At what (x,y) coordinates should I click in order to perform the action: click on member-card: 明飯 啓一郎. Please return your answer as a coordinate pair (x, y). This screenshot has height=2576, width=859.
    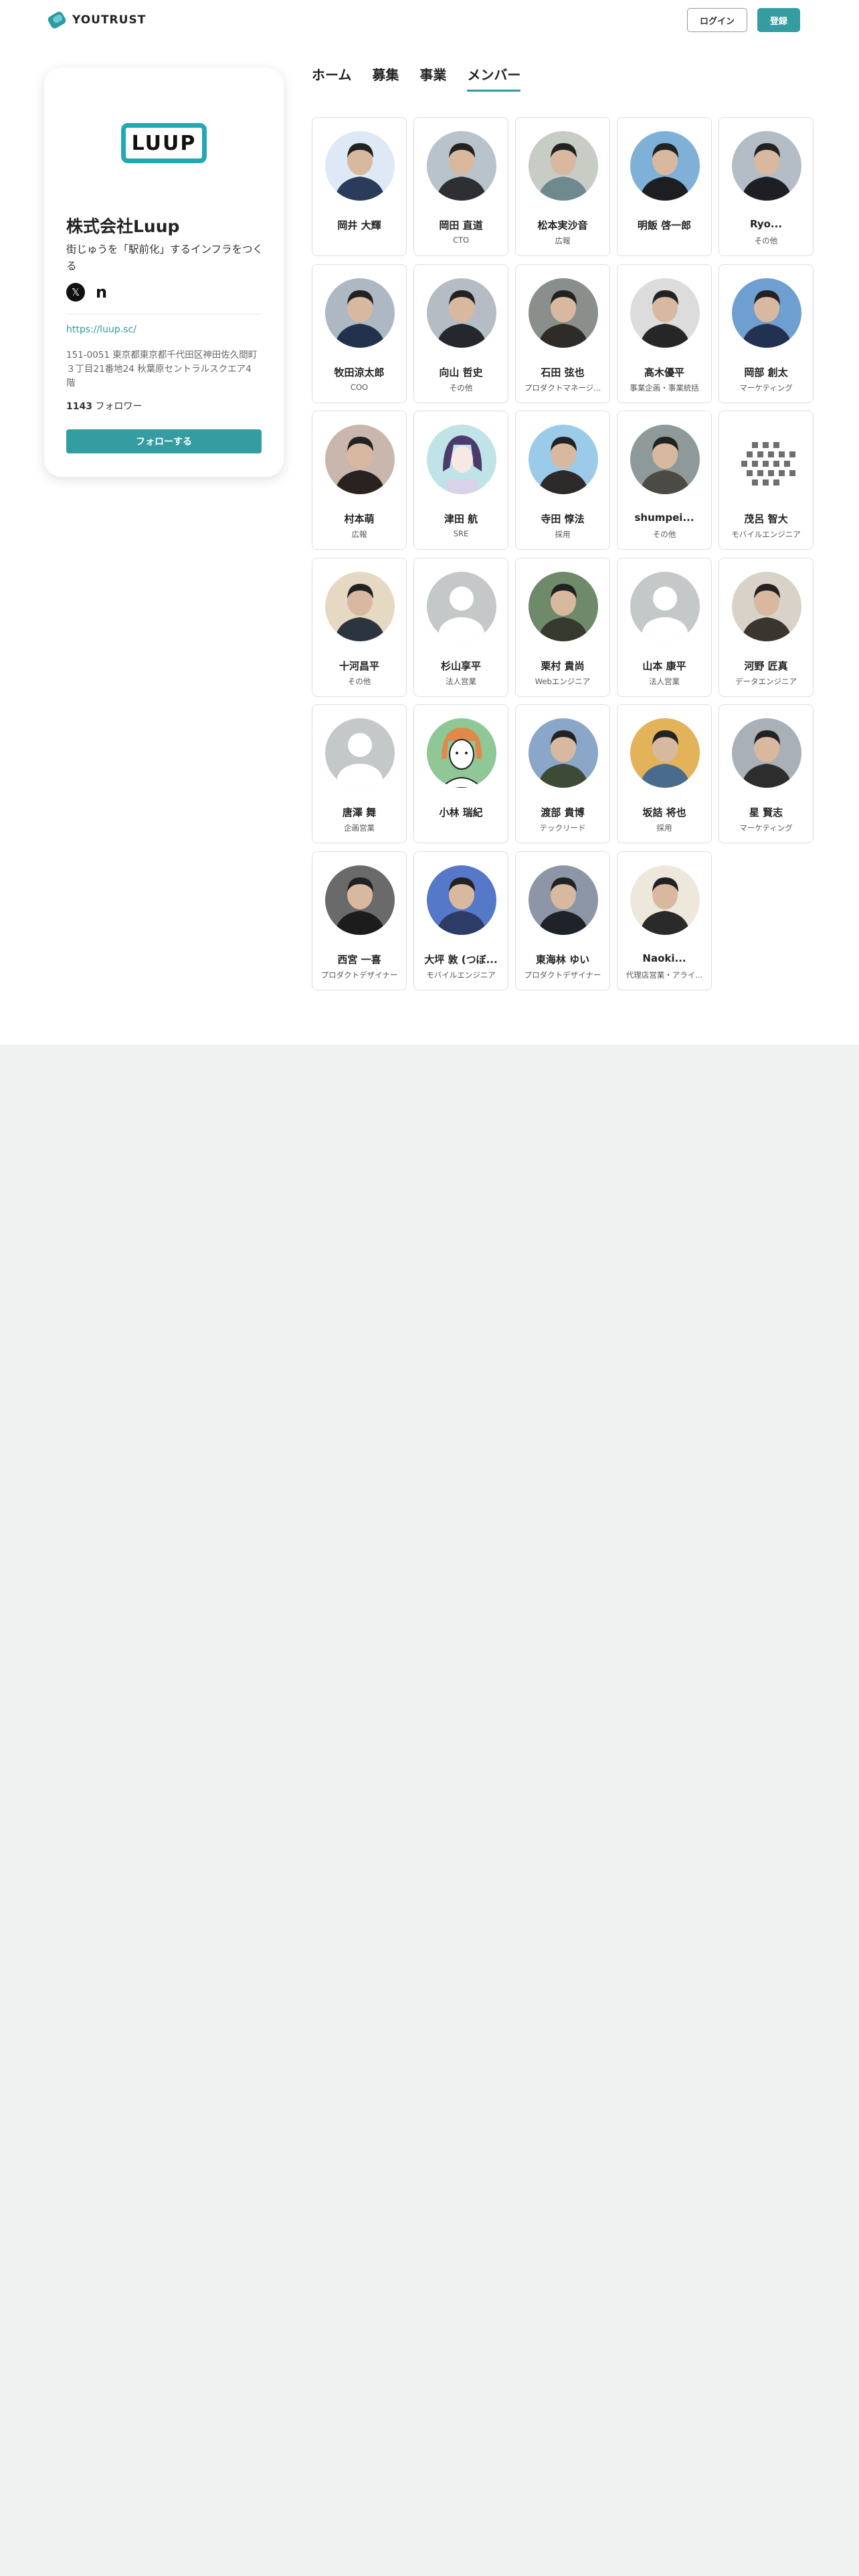
    Looking at the image, I should click on (664, 186).